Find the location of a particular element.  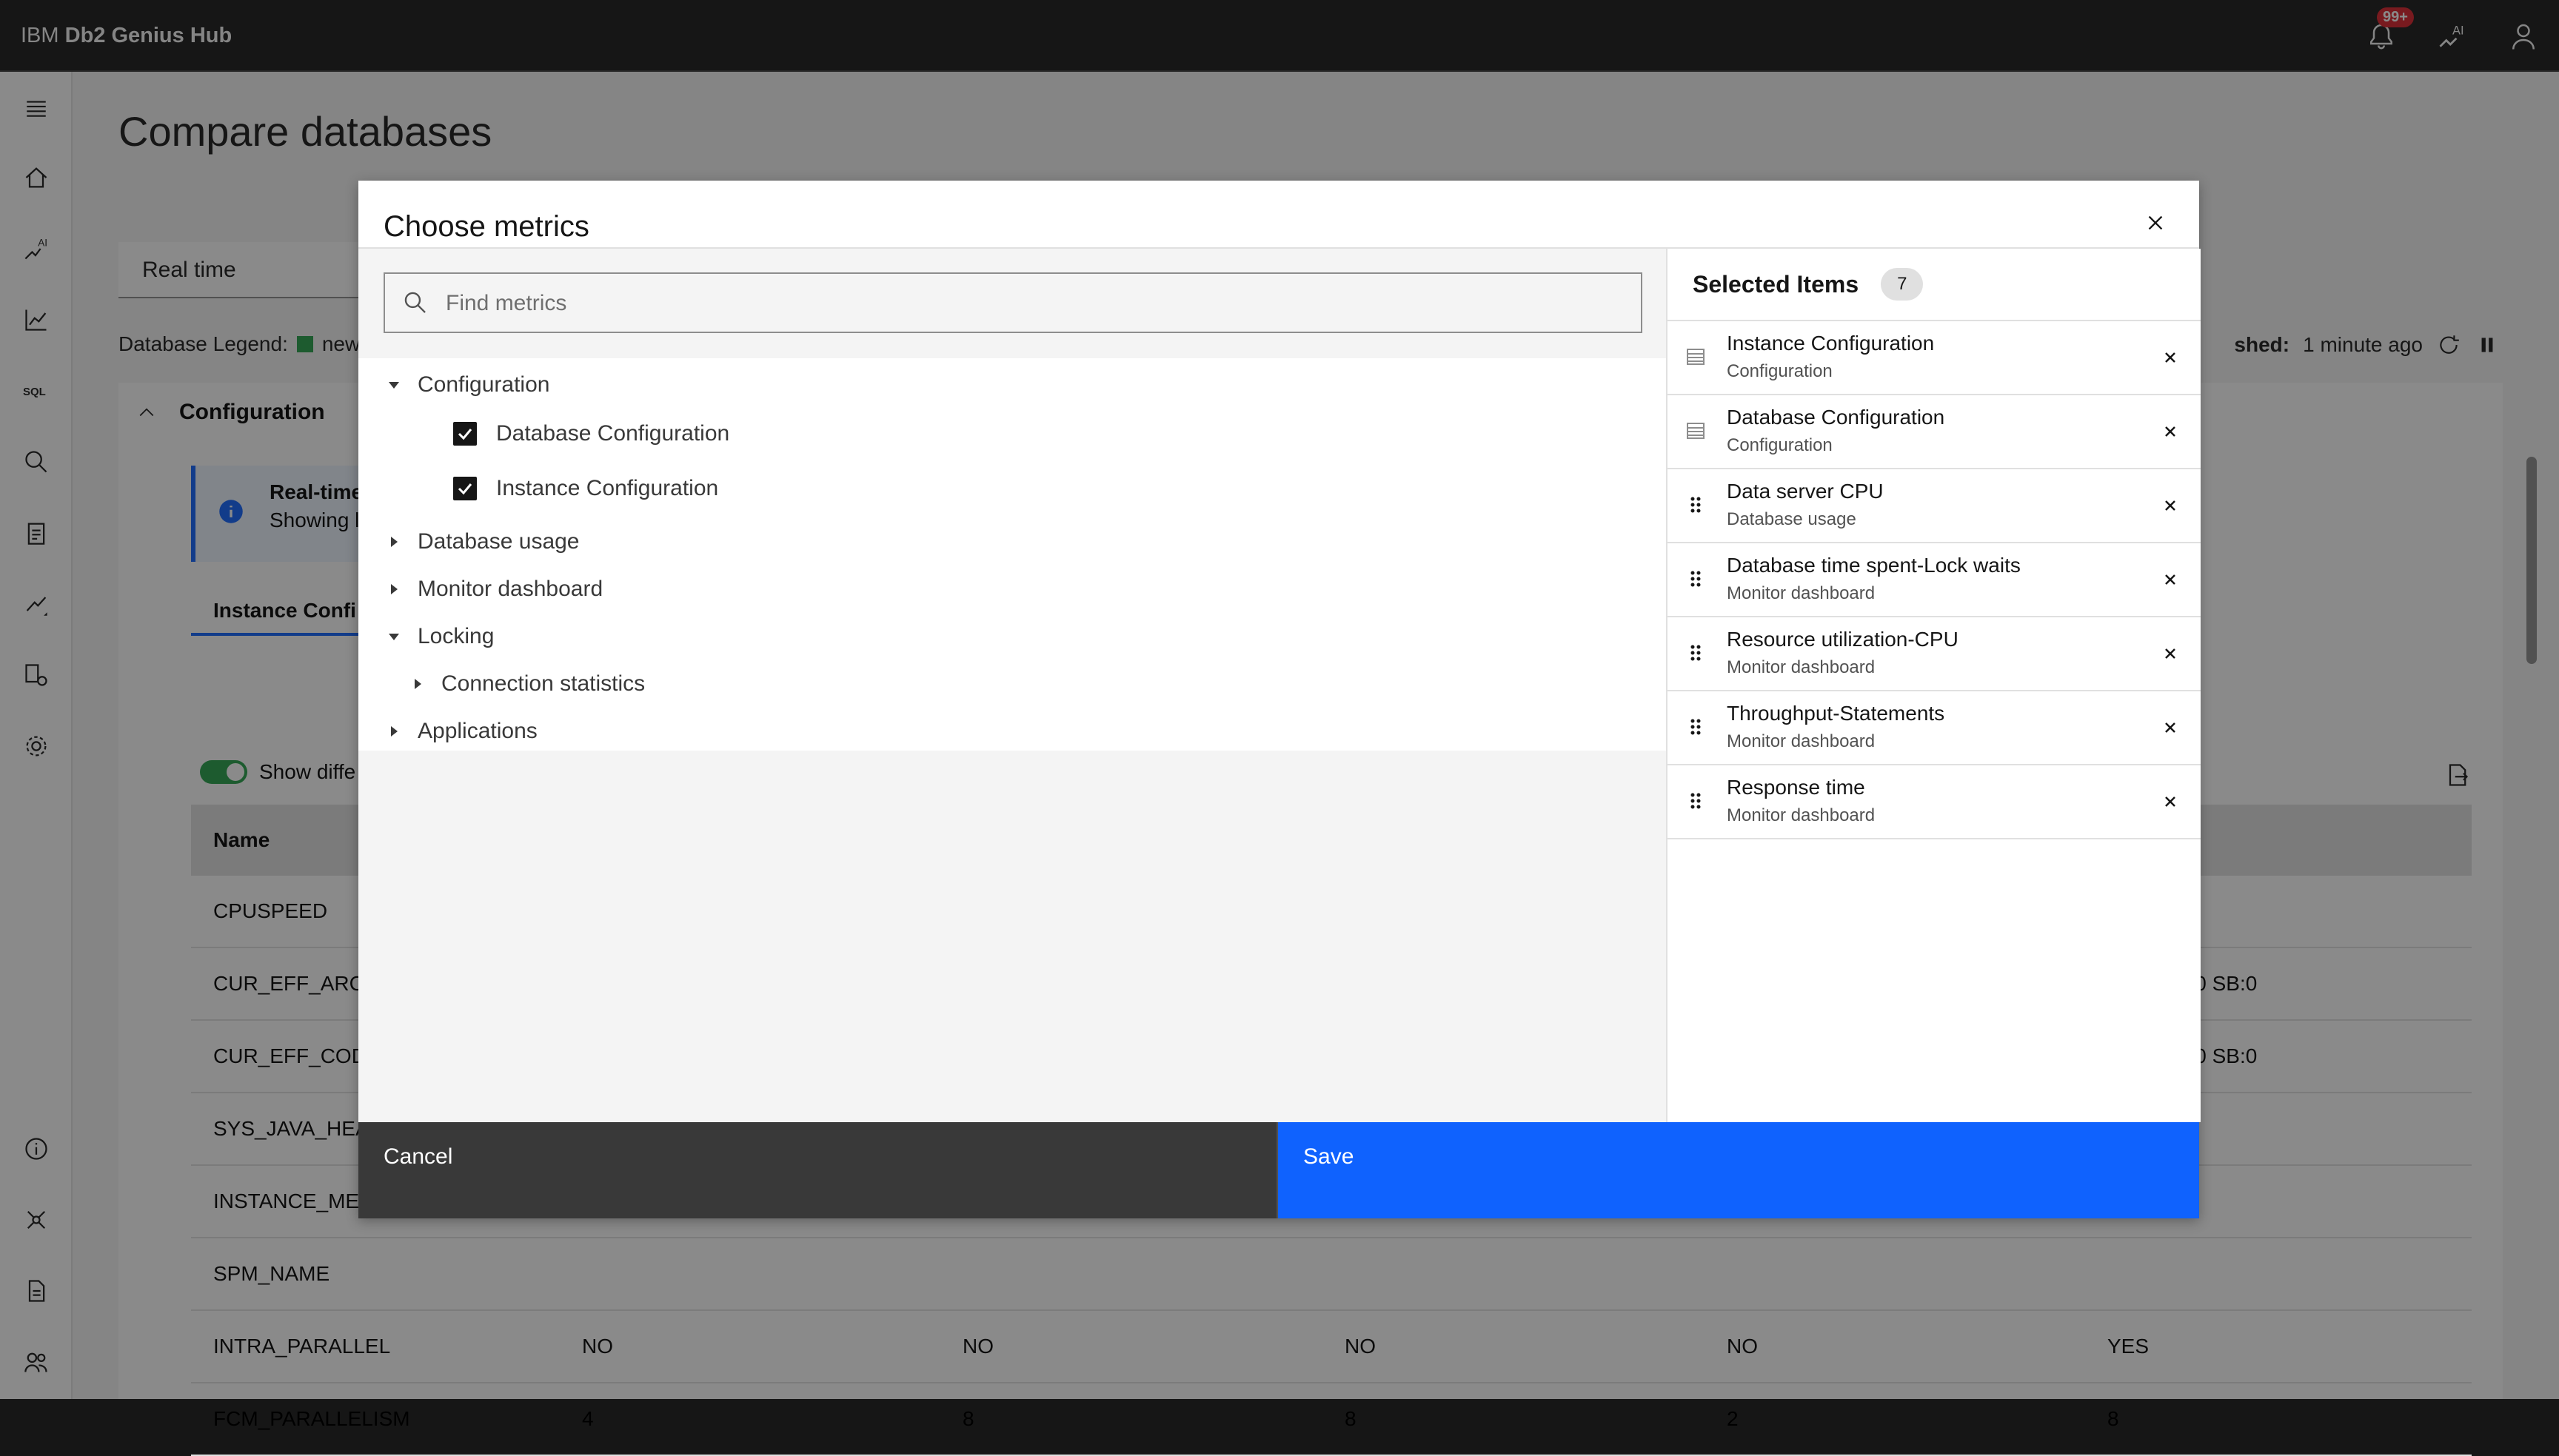

selected-item-title: Resource utilization-CPU is located at coordinates (1842, 639).